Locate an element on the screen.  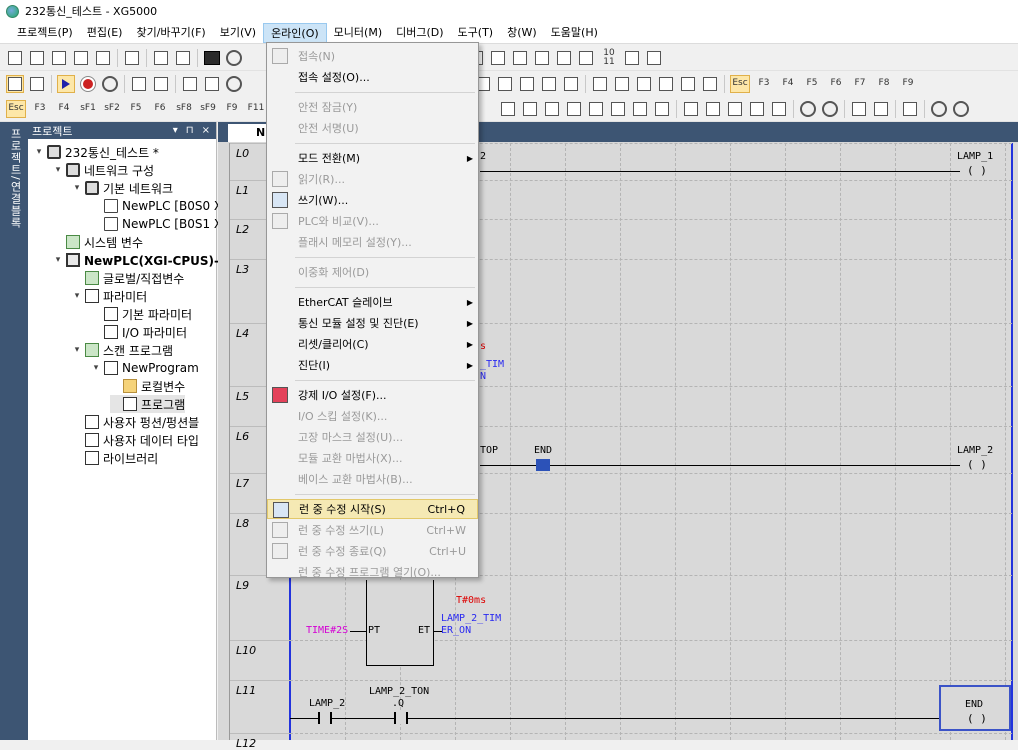
key-f8-button: F8 is located at coordinates (884, 84).